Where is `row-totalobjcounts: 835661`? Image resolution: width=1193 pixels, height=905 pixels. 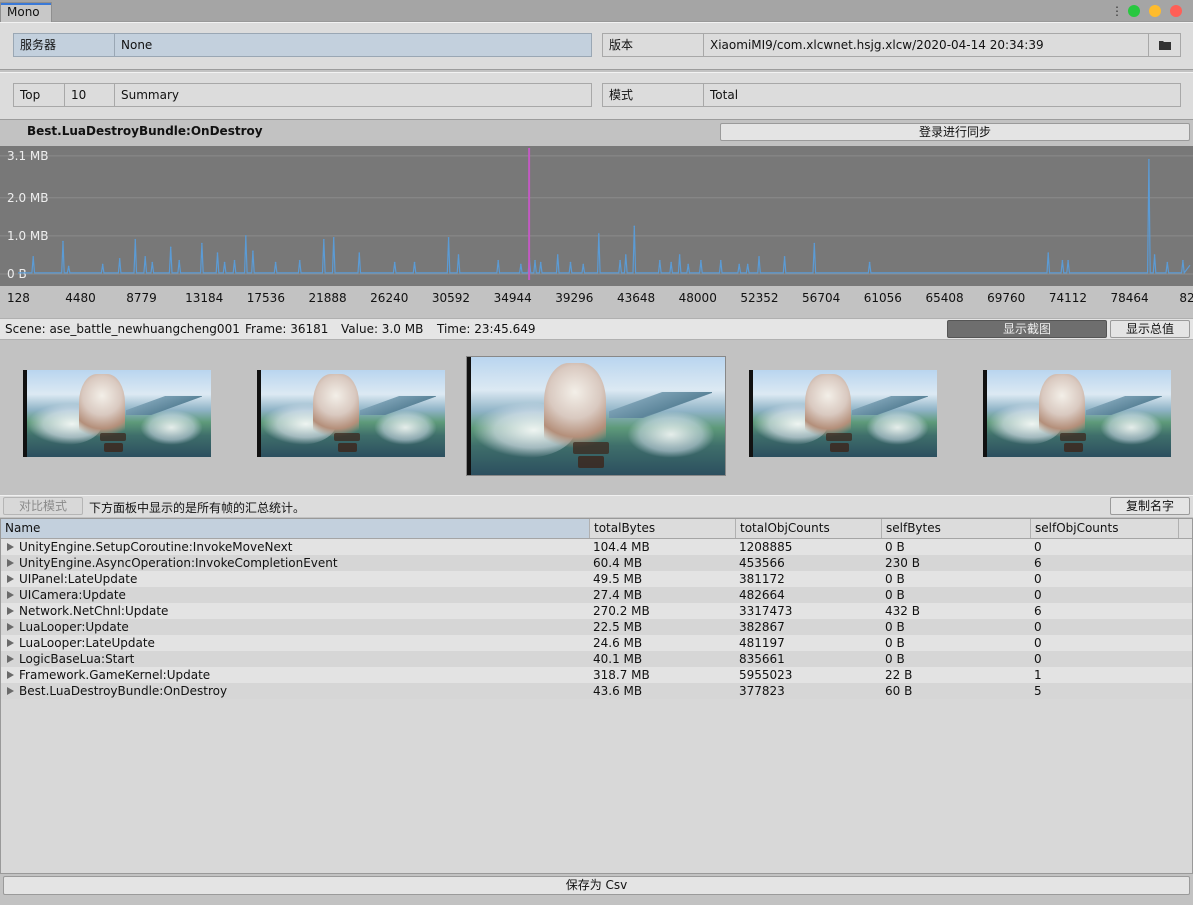
row-totalobjcounts: 835661 is located at coordinates (762, 659).